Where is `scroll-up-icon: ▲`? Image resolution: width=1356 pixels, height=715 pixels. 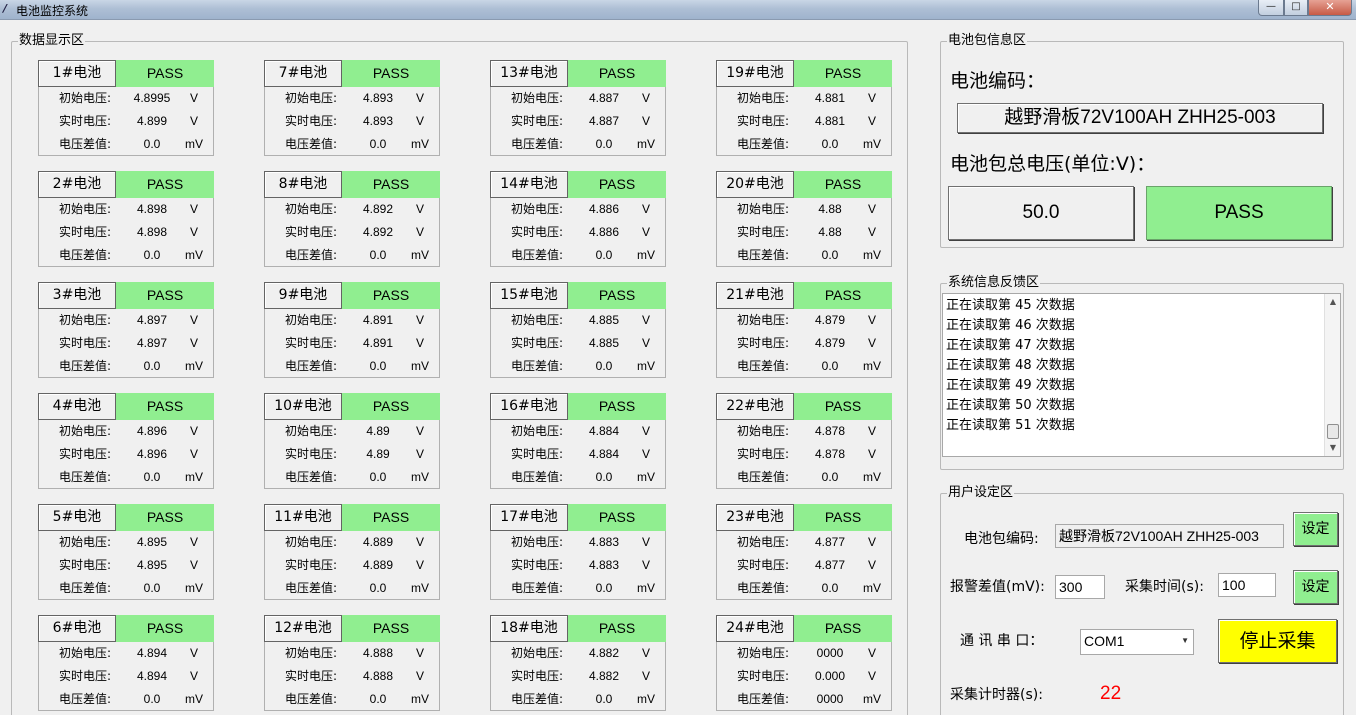
scroll-up-icon: ▲ is located at coordinates (1333, 302).